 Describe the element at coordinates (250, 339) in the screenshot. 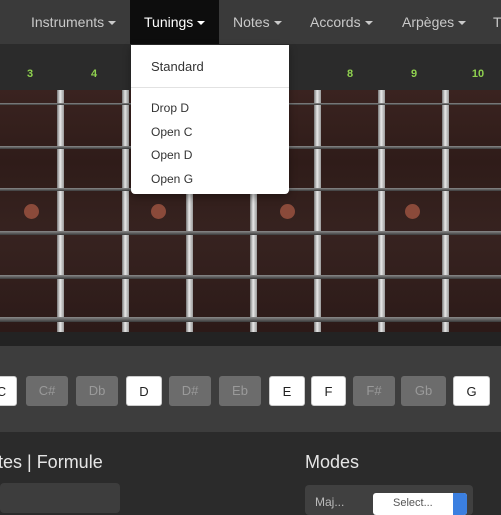

I see `fretboard-footer` at that location.